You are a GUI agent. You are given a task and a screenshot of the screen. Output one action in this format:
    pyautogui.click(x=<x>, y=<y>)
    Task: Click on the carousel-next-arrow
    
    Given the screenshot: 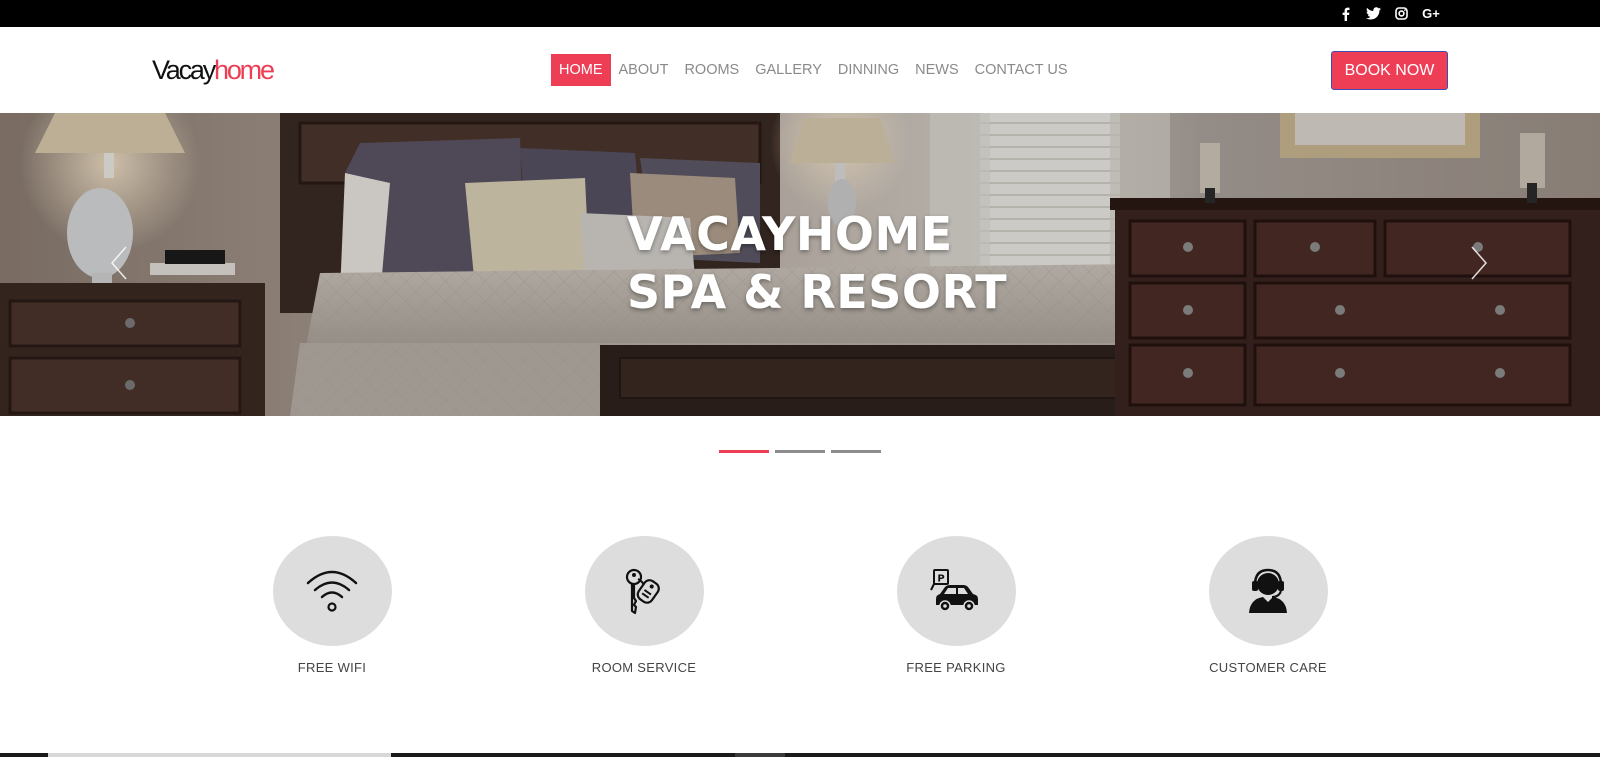 What is the action you would take?
    pyautogui.click(x=1479, y=263)
    